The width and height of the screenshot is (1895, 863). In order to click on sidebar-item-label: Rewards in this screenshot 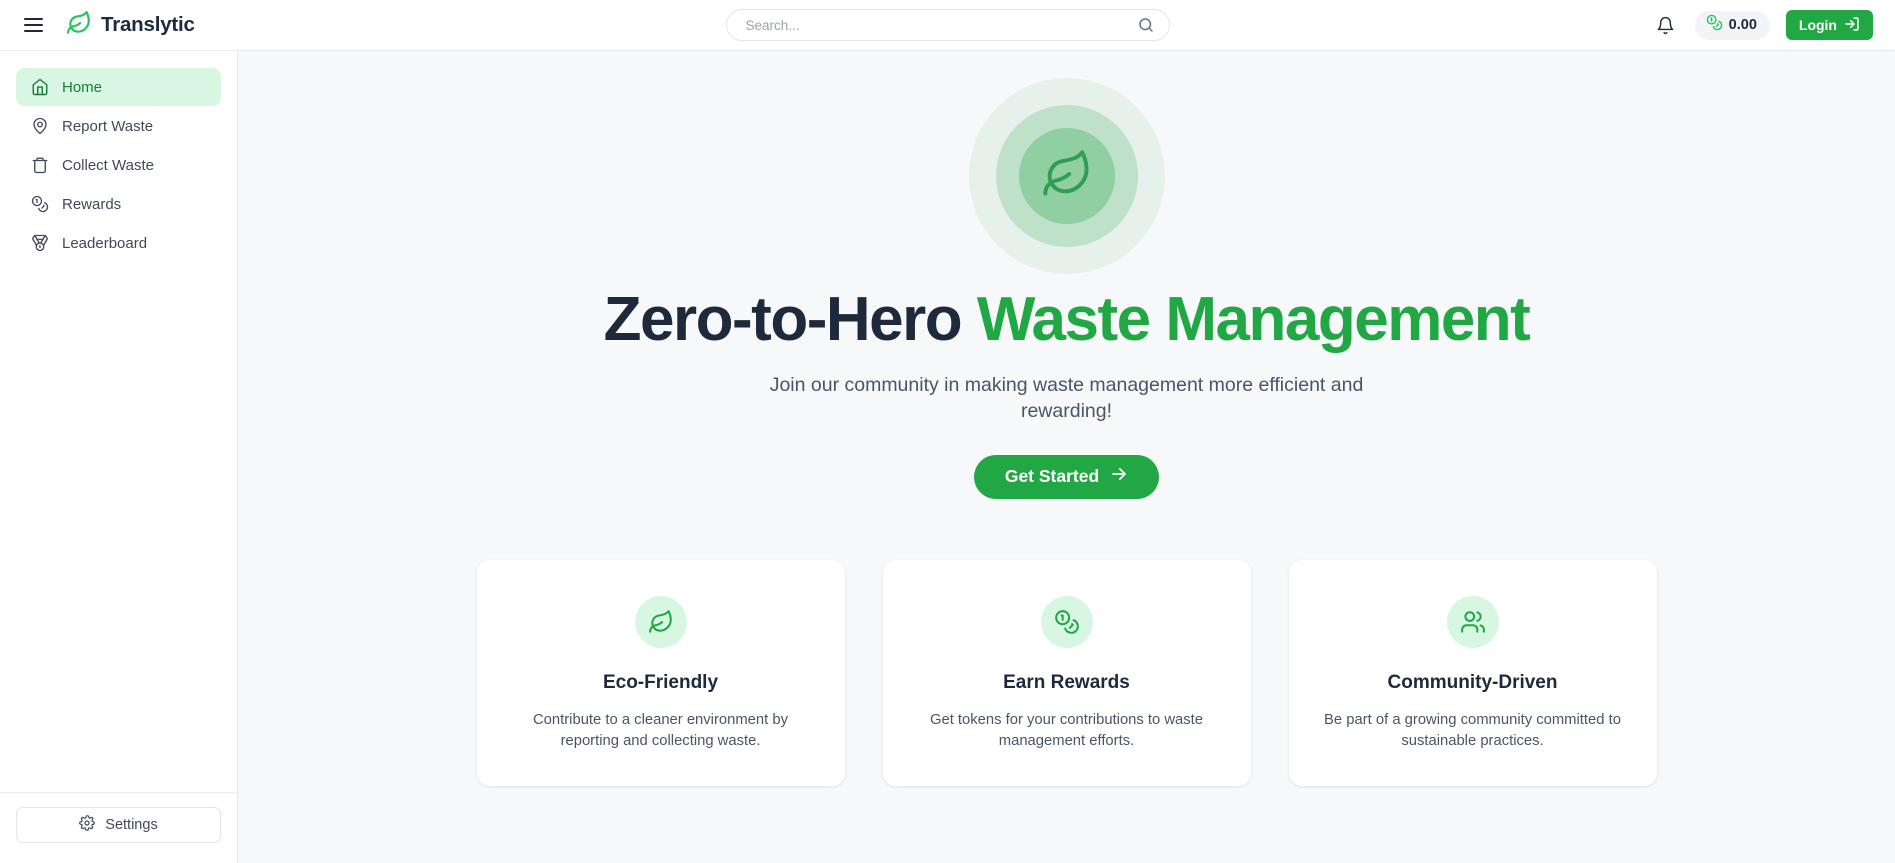, I will do `click(92, 204)`.